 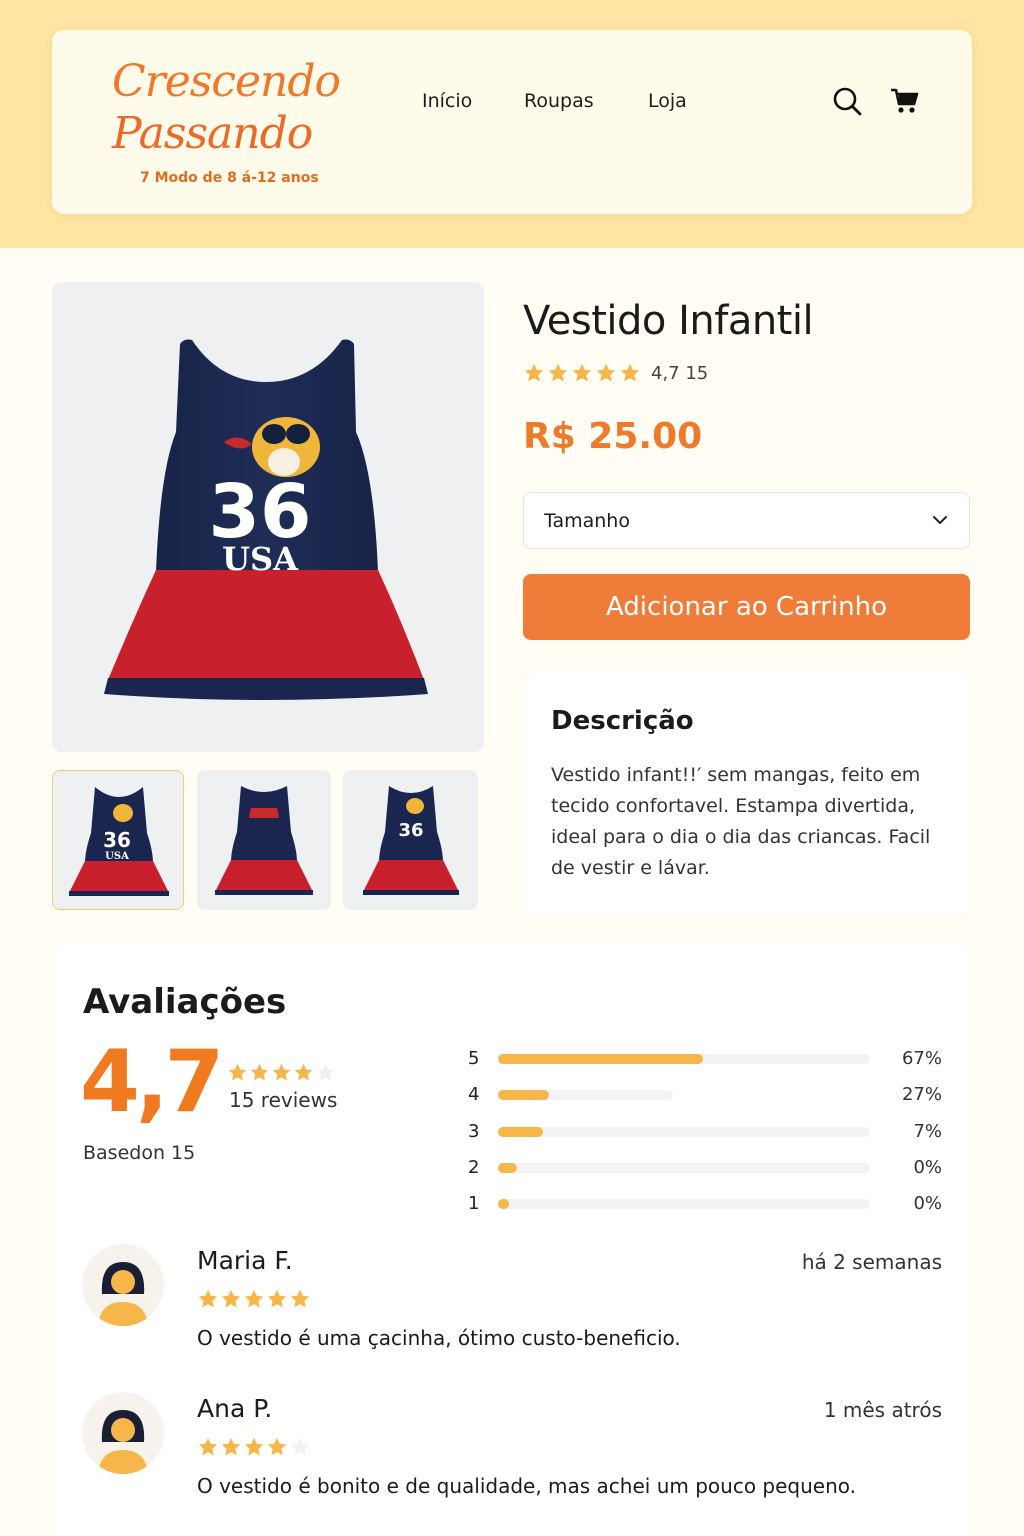 I want to click on add-to-cart-button: Adicionar ao Carrinho, so click(x=746, y=607).